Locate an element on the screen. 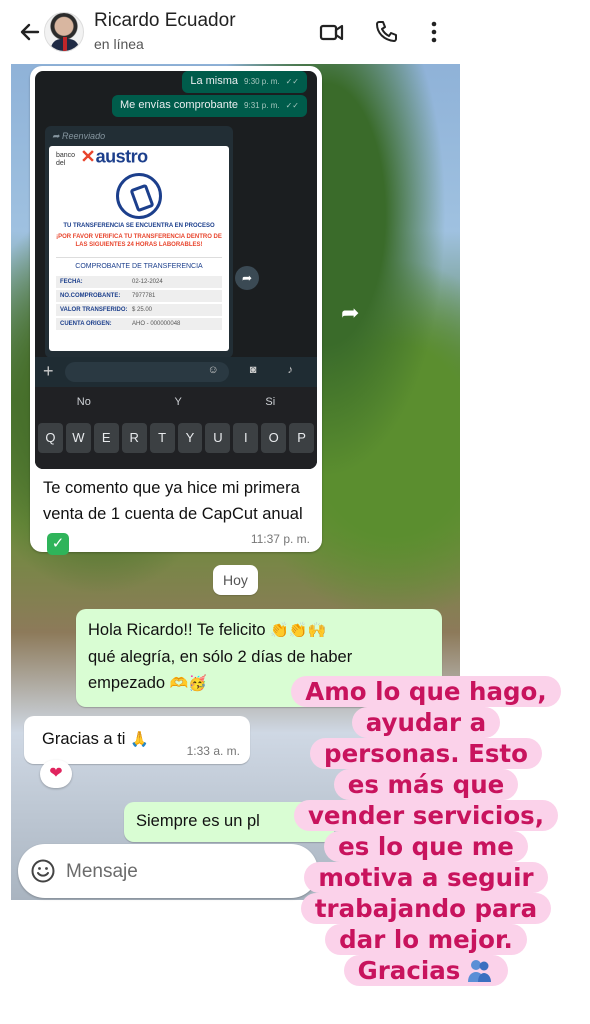 The height and width of the screenshot is (1024, 590). handshake-icon is located at coordinates (139, 196).